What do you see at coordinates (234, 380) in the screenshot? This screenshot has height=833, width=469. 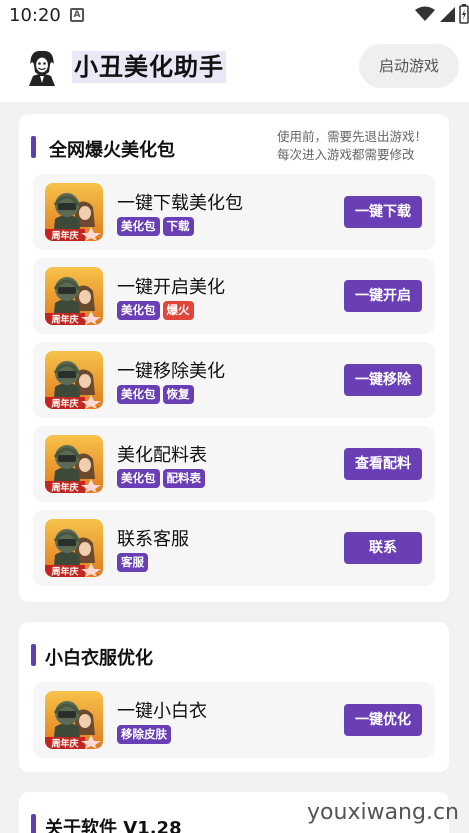 I see `list-item: 周年庆 一键移除美化 美化包 恢复 一键移除` at bounding box center [234, 380].